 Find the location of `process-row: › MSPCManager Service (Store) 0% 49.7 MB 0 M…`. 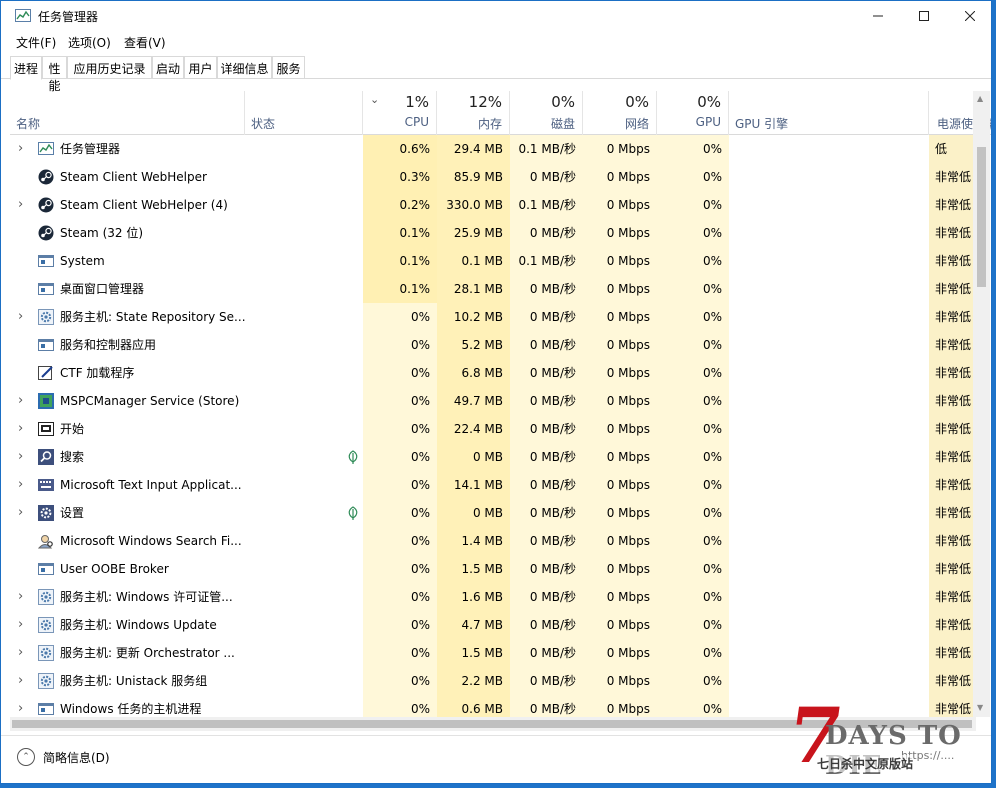

process-row: › MSPCManager Service (Store) 0% 49.7 MB 0 M… is located at coordinates (500, 401).